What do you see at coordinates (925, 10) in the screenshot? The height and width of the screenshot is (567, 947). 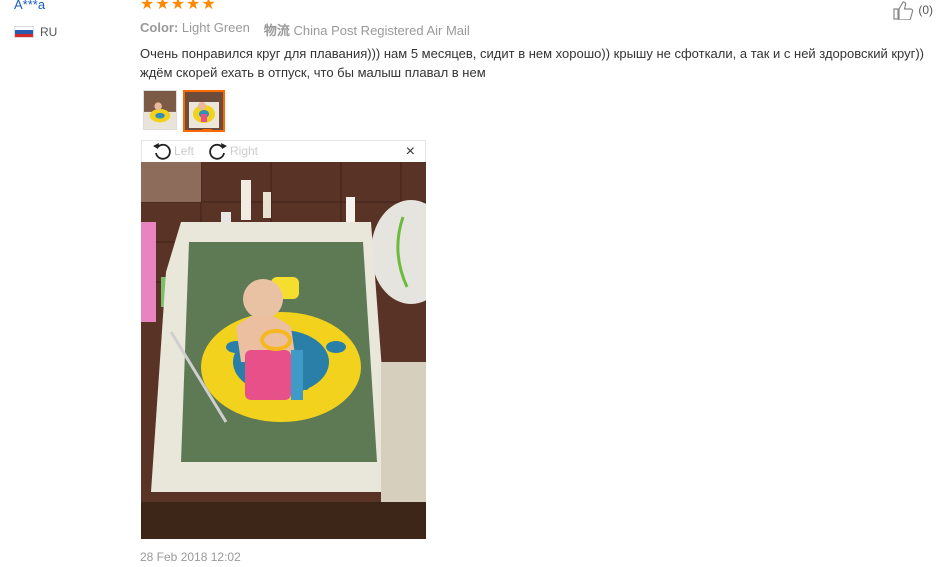 I see `like-count: (0)` at bounding box center [925, 10].